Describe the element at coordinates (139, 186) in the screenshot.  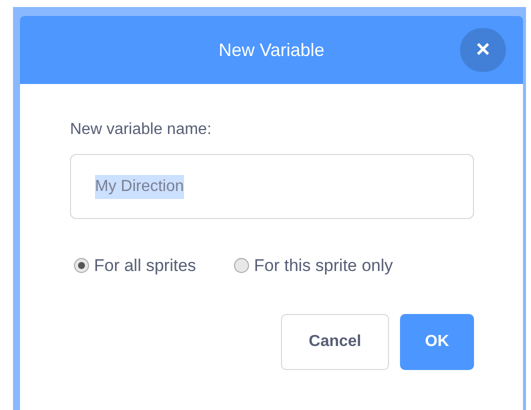
I see `selected-text: My Direction` at that location.